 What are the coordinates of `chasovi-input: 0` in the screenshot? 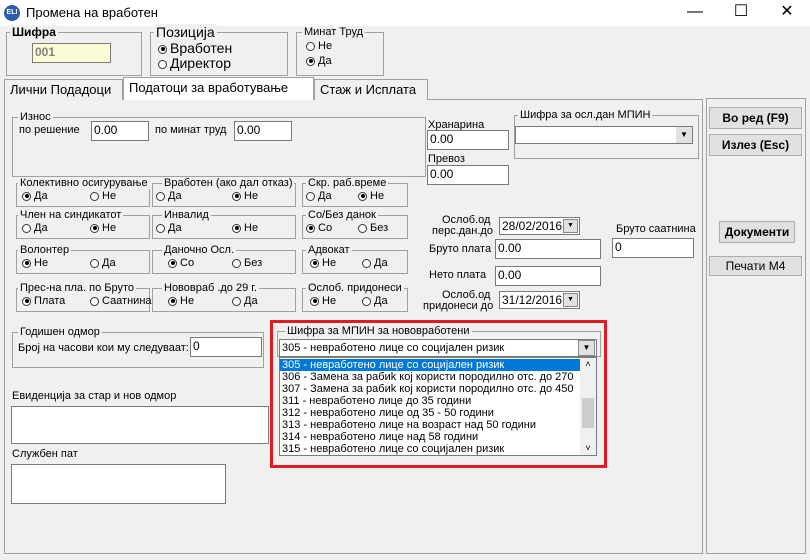 It's located at (226, 347).